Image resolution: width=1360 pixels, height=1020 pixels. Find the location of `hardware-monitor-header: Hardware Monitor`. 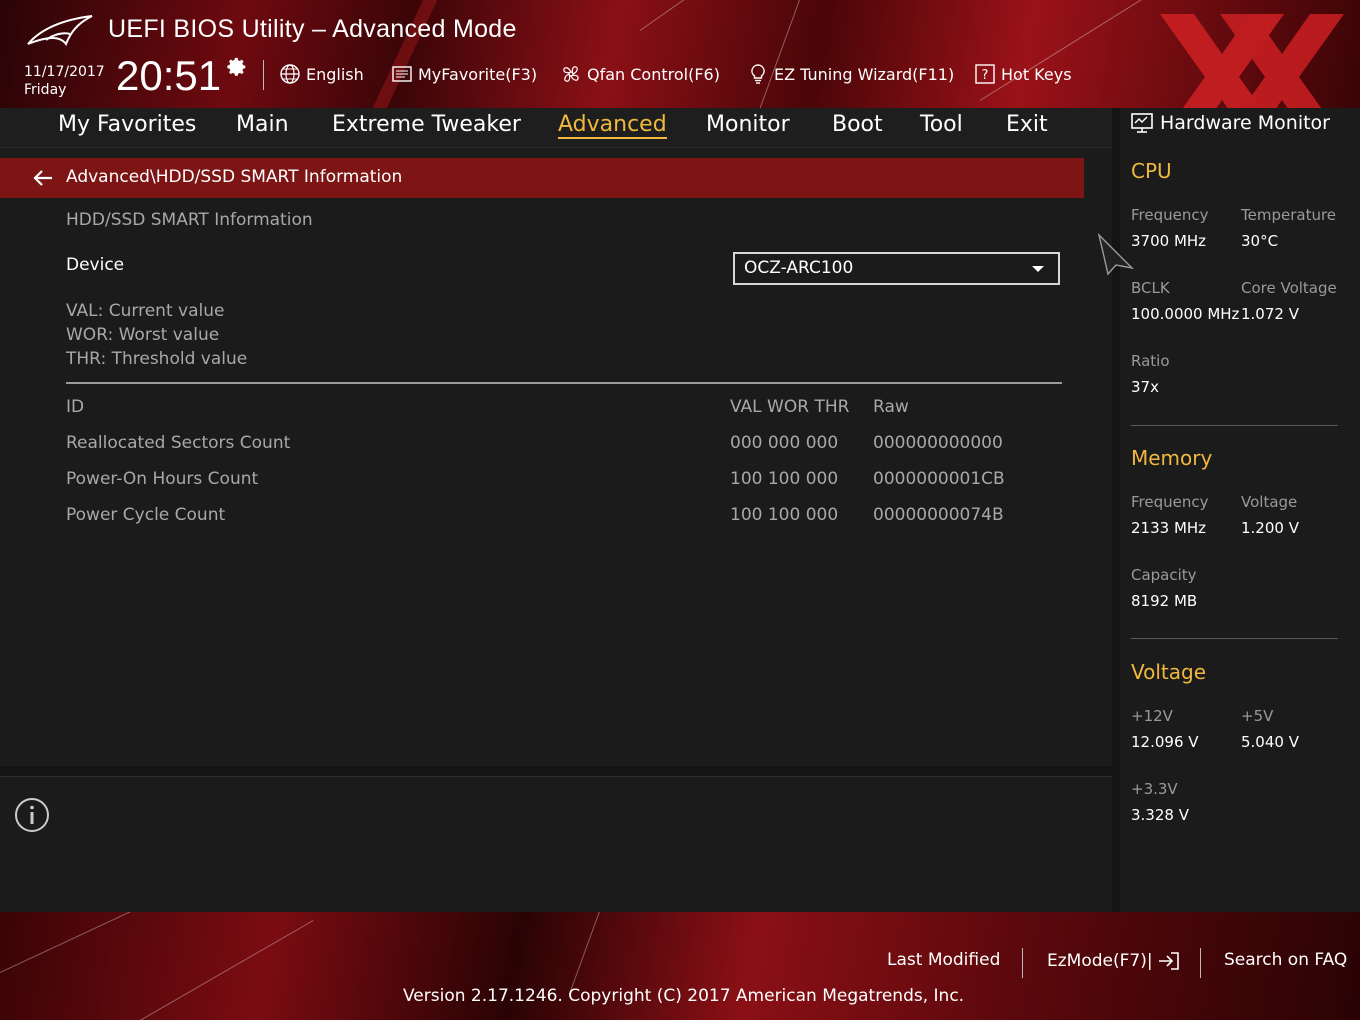

hardware-monitor-header: Hardware Monitor is located at coordinates (1230, 123).